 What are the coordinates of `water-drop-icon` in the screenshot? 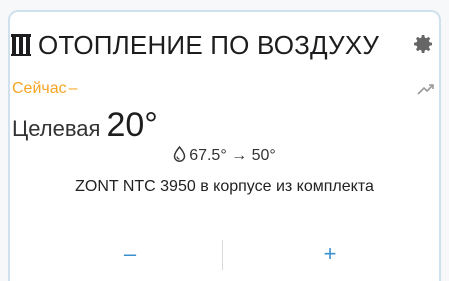 It's located at (179, 154).